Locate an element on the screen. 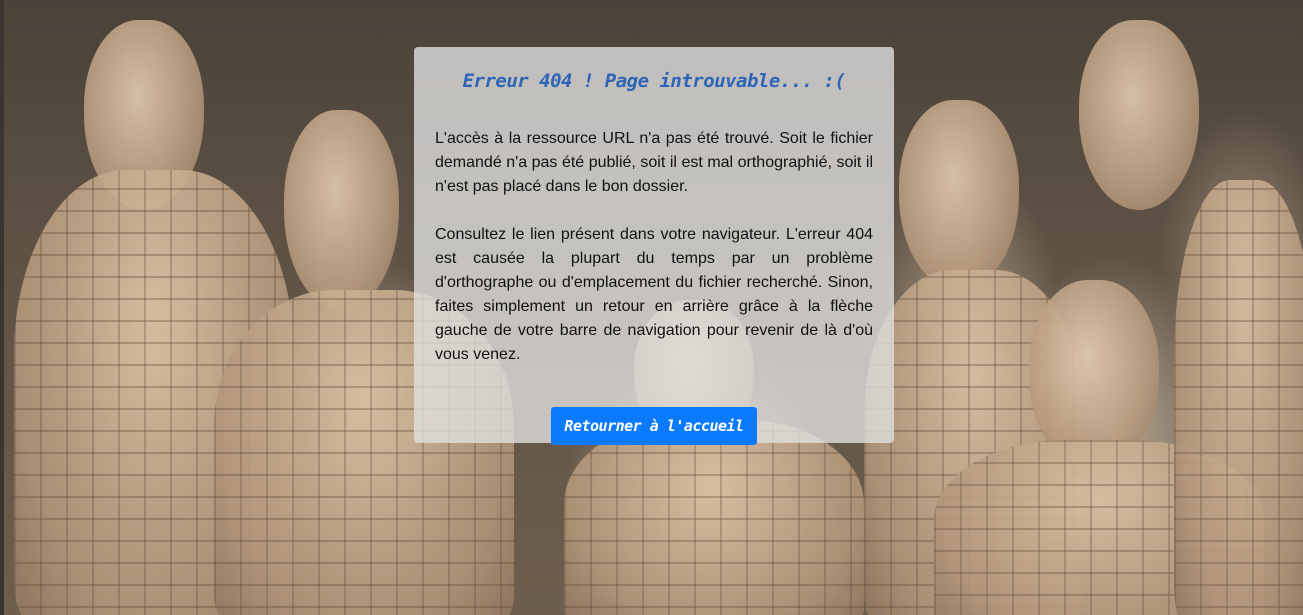 This screenshot has width=1303, height=615. button-container: Retourner à l'accueil is located at coordinates (654, 426).